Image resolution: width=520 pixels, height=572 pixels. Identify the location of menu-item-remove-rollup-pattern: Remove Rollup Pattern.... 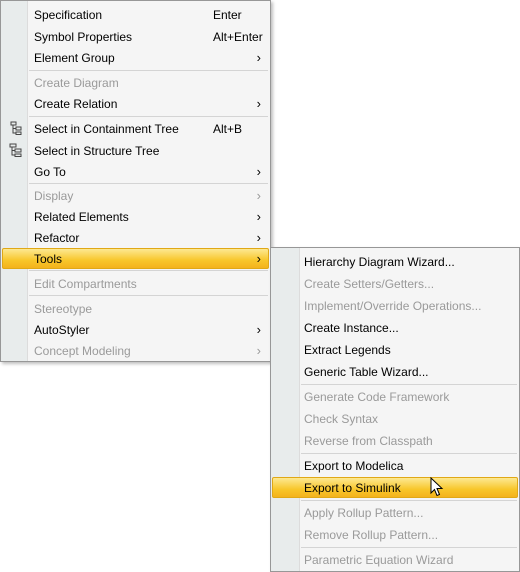
(395, 534).